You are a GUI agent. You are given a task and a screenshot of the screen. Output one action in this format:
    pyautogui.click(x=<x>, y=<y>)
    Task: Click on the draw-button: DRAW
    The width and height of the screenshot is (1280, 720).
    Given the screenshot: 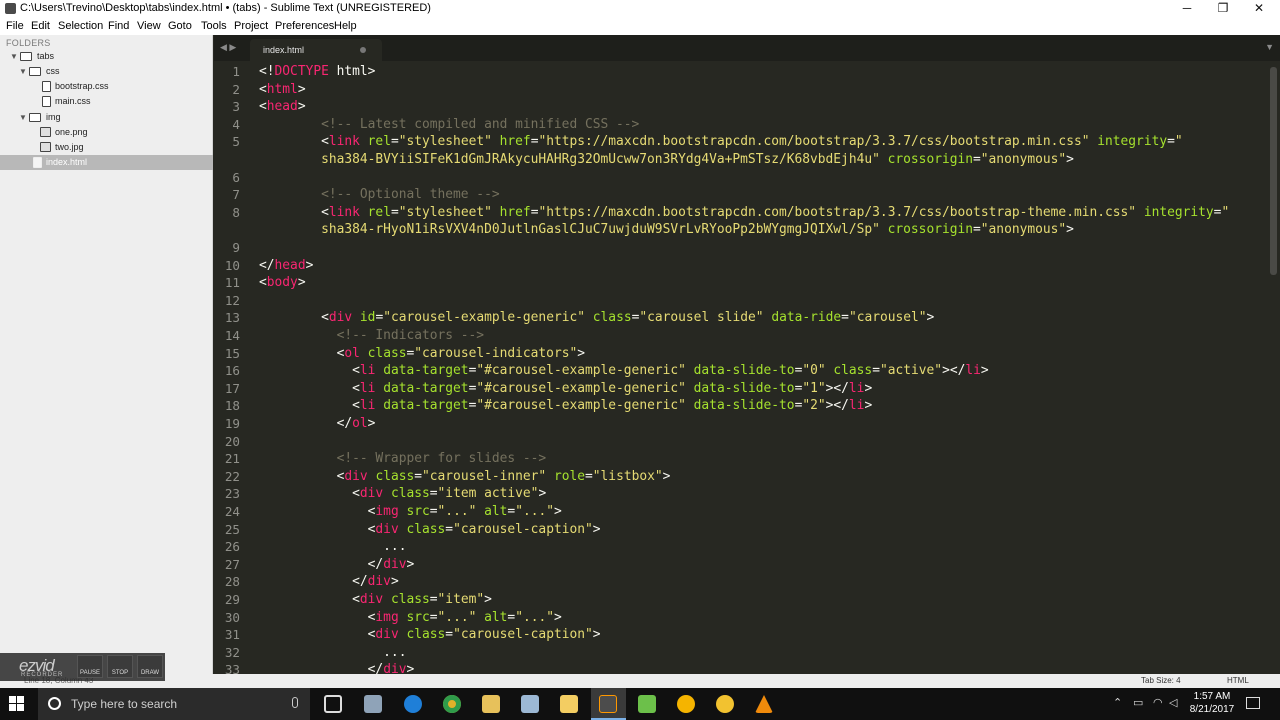 What is the action you would take?
    pyautogui.click(x=150, y=666)
    